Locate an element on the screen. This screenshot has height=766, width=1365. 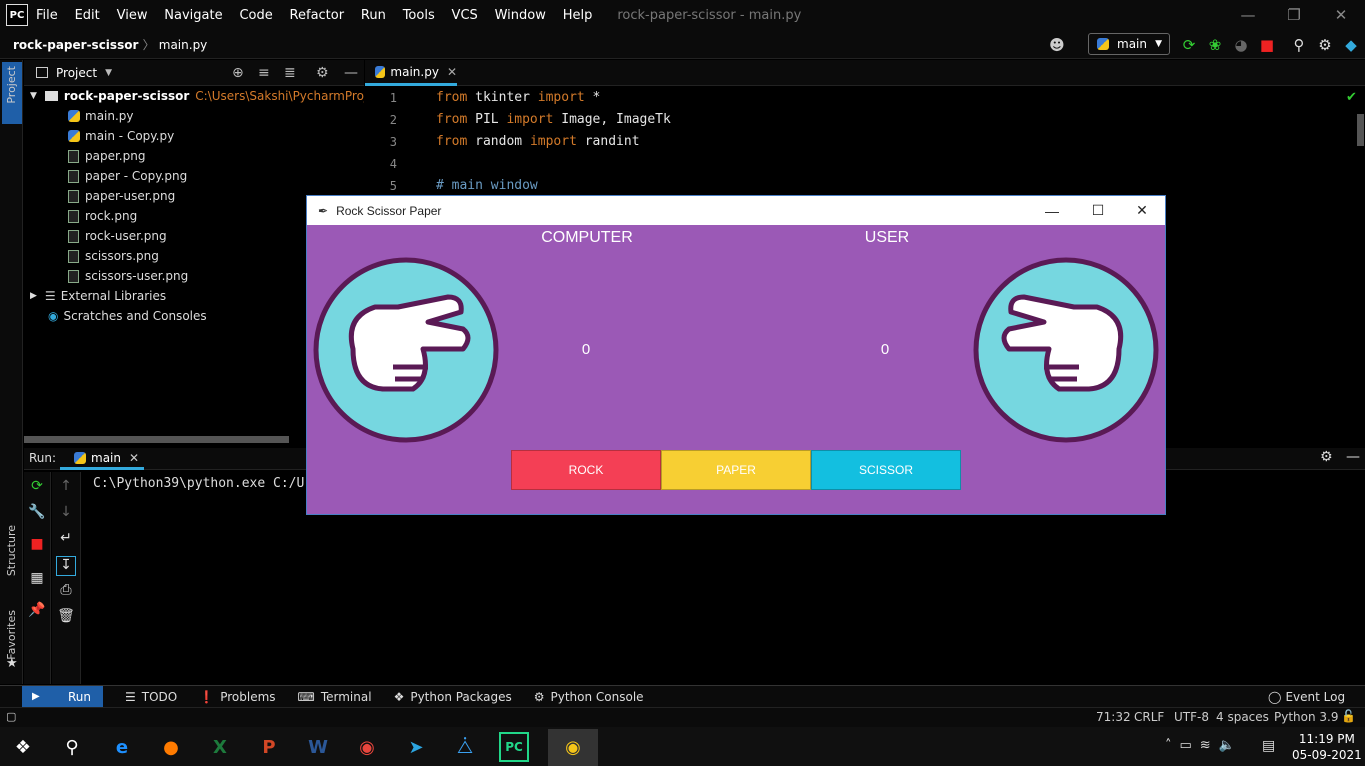
menu-file: File is located at coordinates (47, 15).